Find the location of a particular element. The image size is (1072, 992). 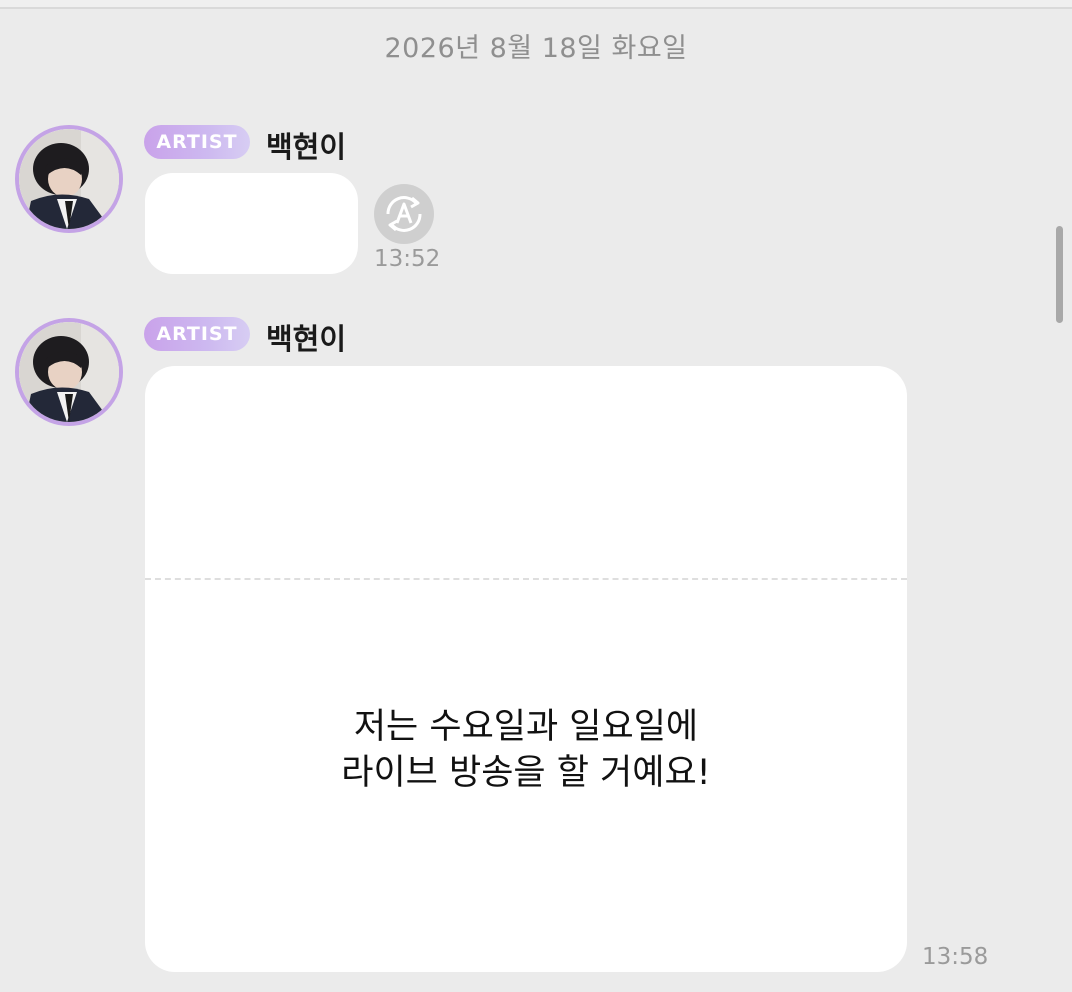

dashed-divider is located at coordinates (526, 579).